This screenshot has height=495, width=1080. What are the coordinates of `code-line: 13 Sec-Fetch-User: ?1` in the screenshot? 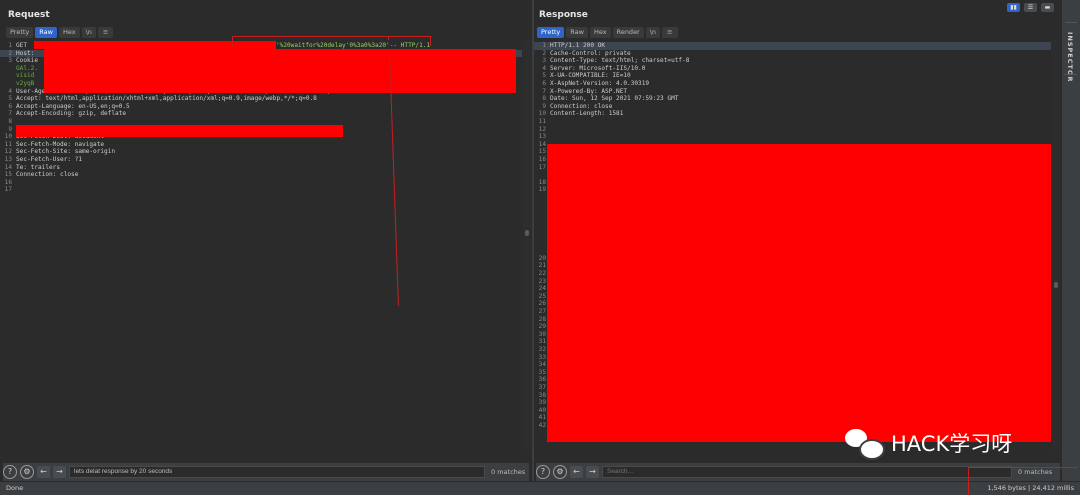 It's located at (261, 160).